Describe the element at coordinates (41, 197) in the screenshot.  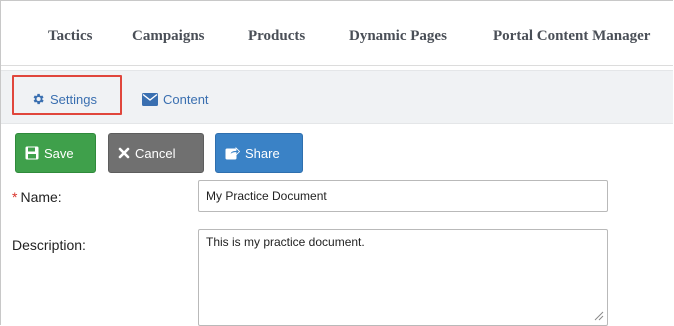
I see `name-label: Name:` at that location.